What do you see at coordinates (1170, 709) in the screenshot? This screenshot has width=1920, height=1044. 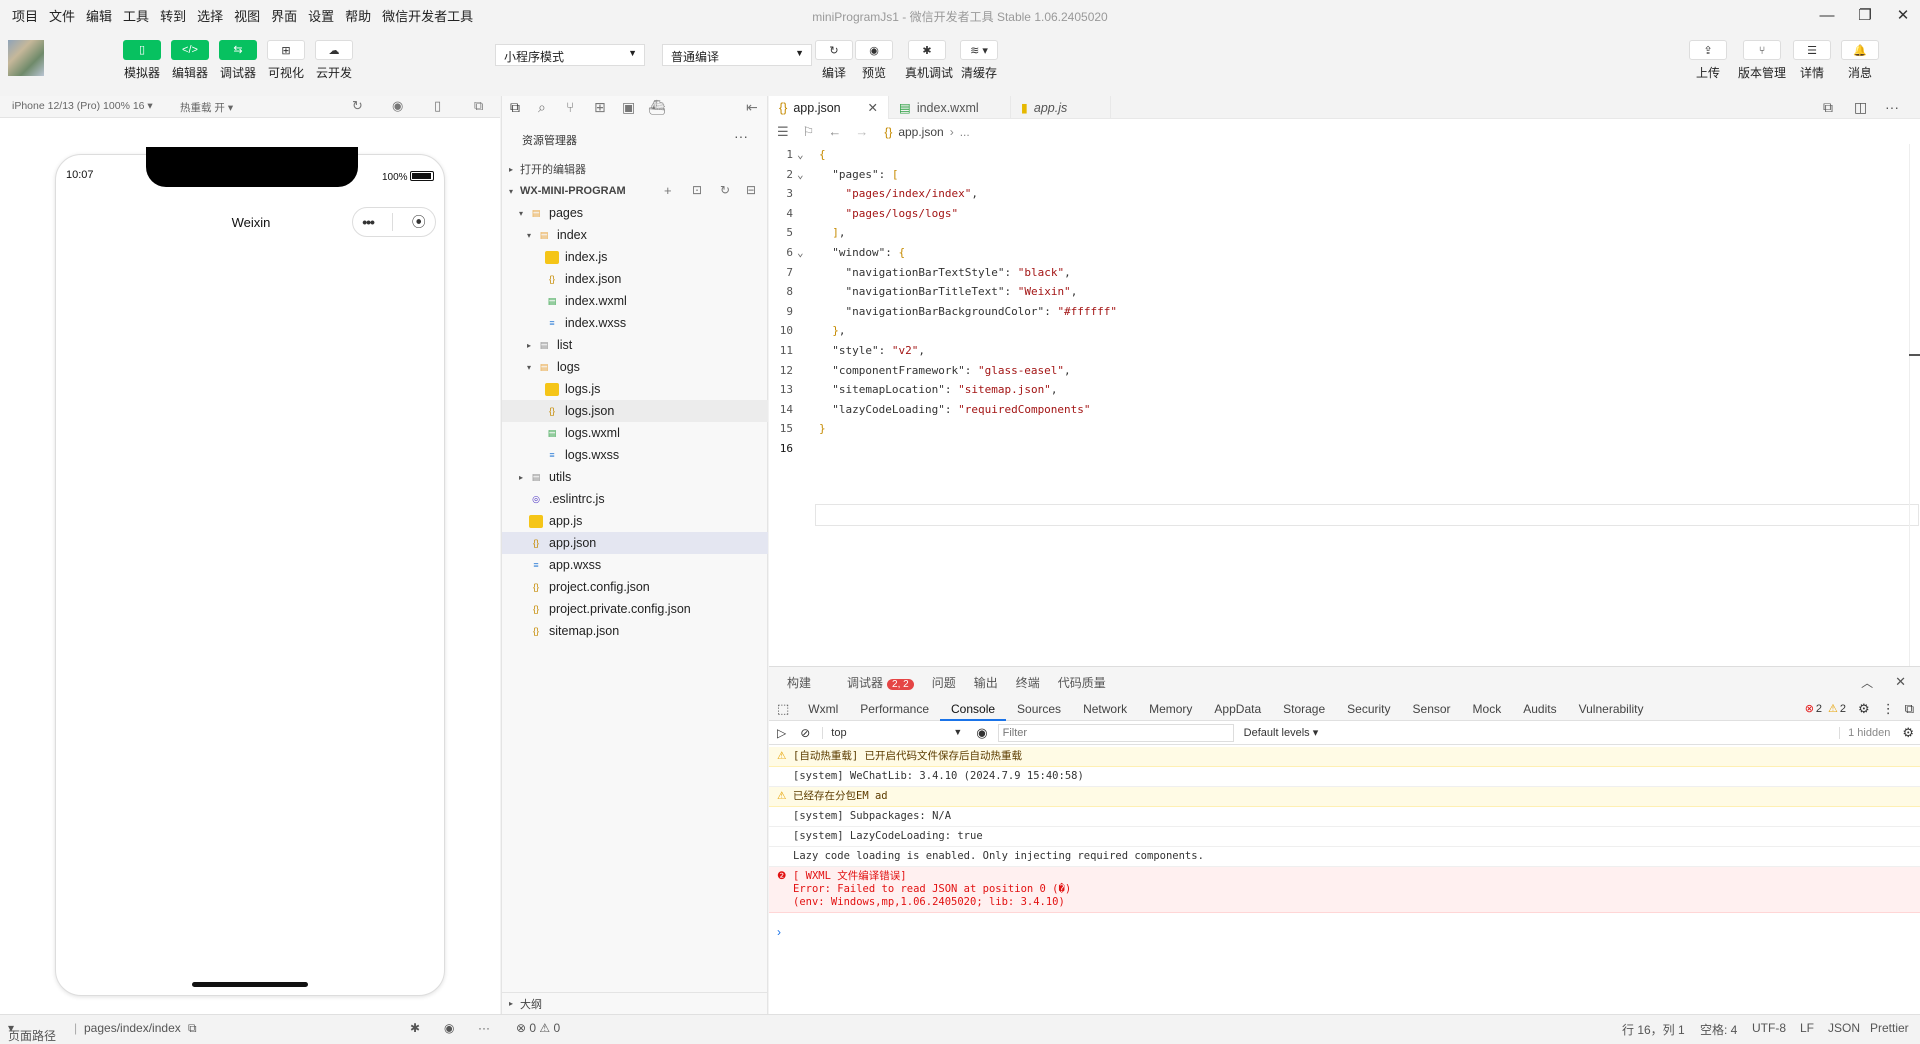 I see `devtools-tab-memory: Memory` at bounding box center [1170, 709].